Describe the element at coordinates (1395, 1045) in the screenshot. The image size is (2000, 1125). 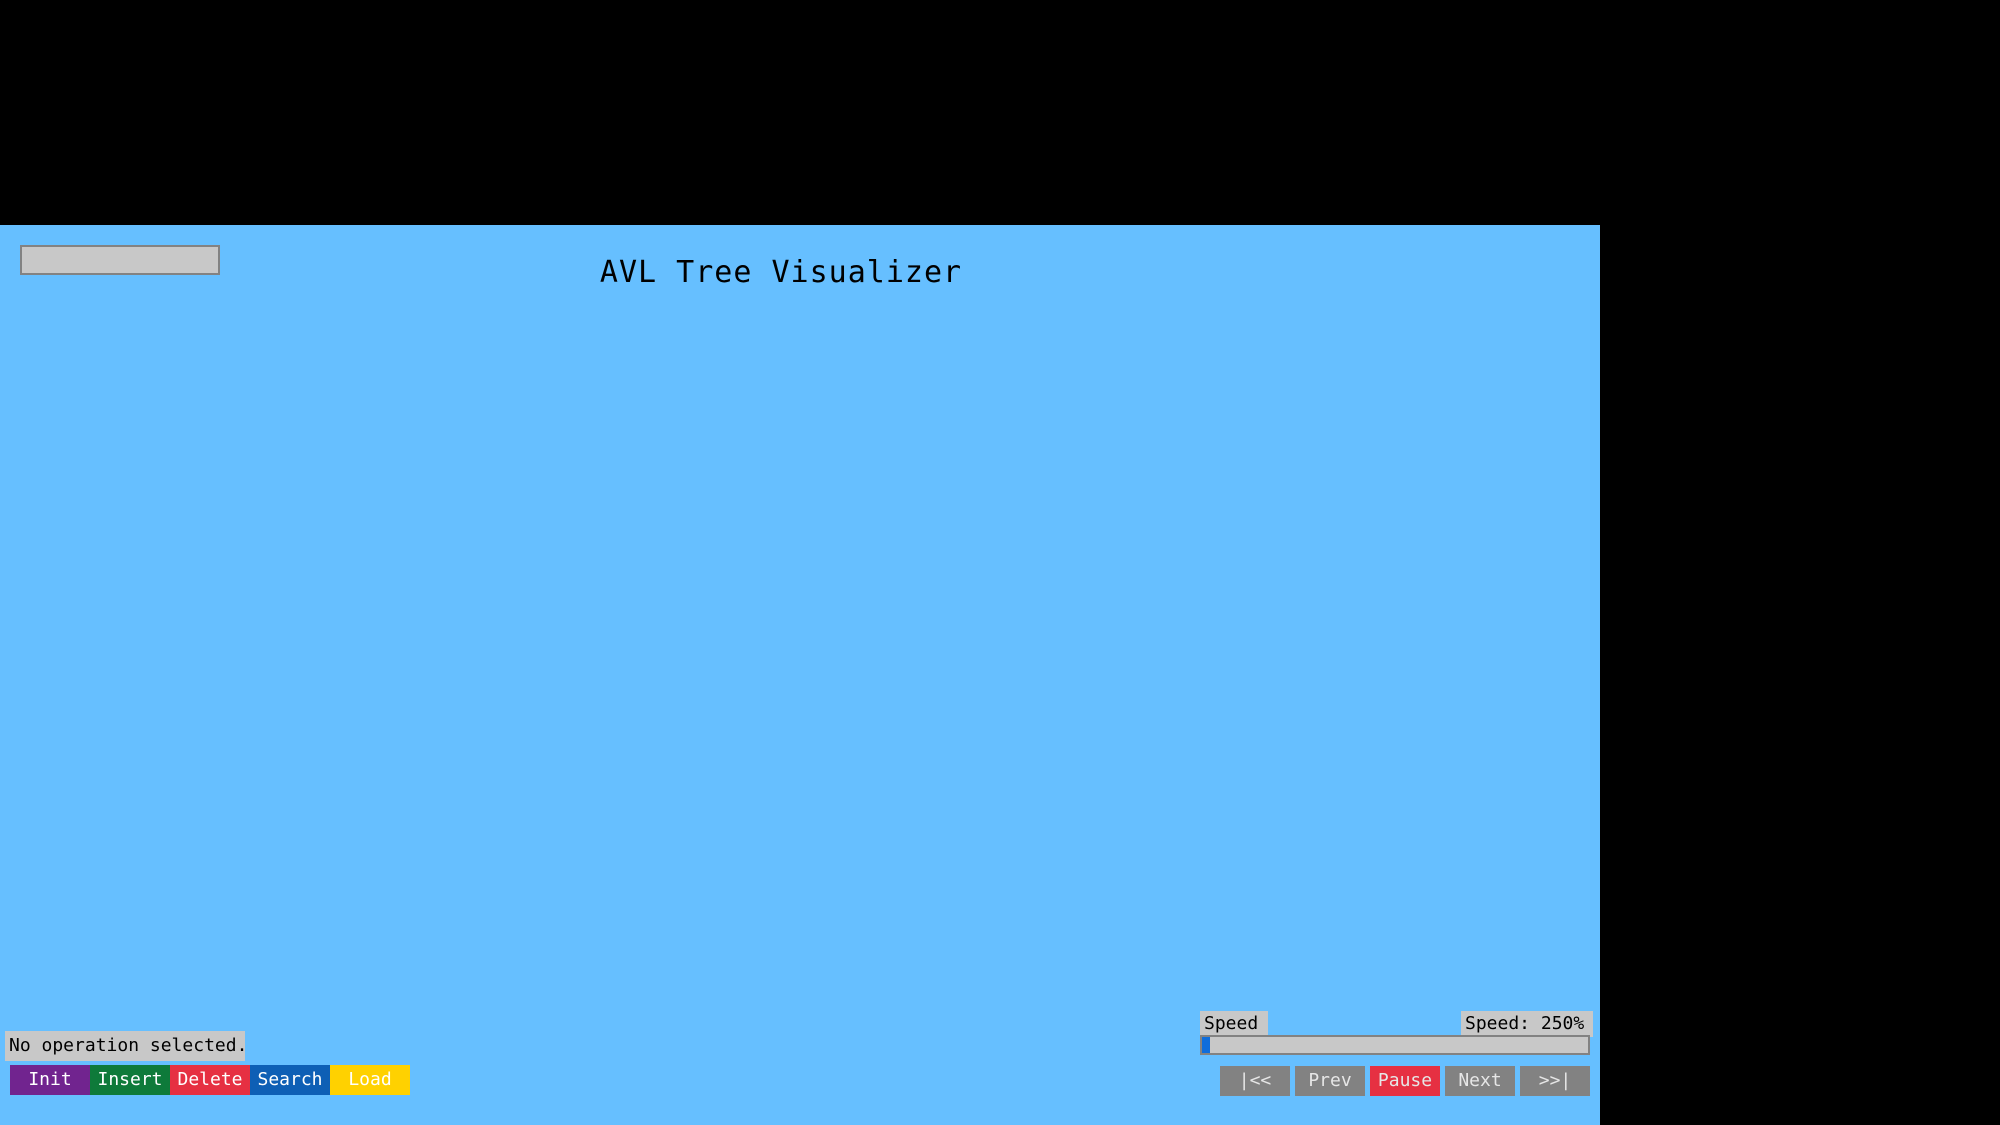
I see `speed-slider` at that location.